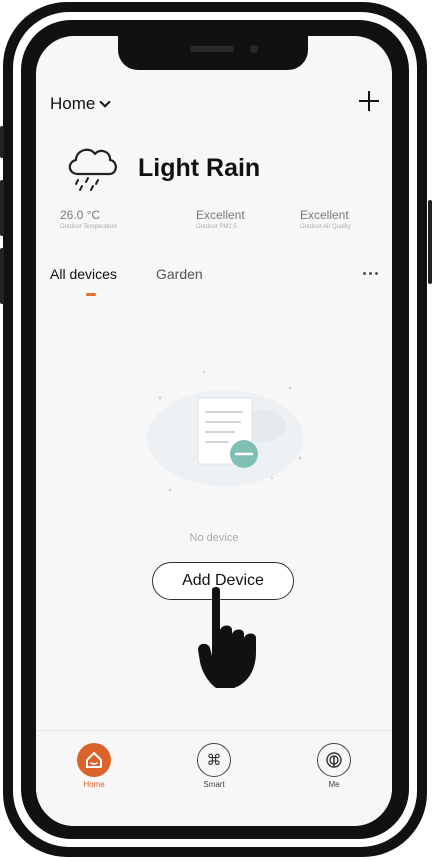 The height and width of the screenshot is (861, 432). I want to click on tab-all-devices: All devices, so click(83, 274).